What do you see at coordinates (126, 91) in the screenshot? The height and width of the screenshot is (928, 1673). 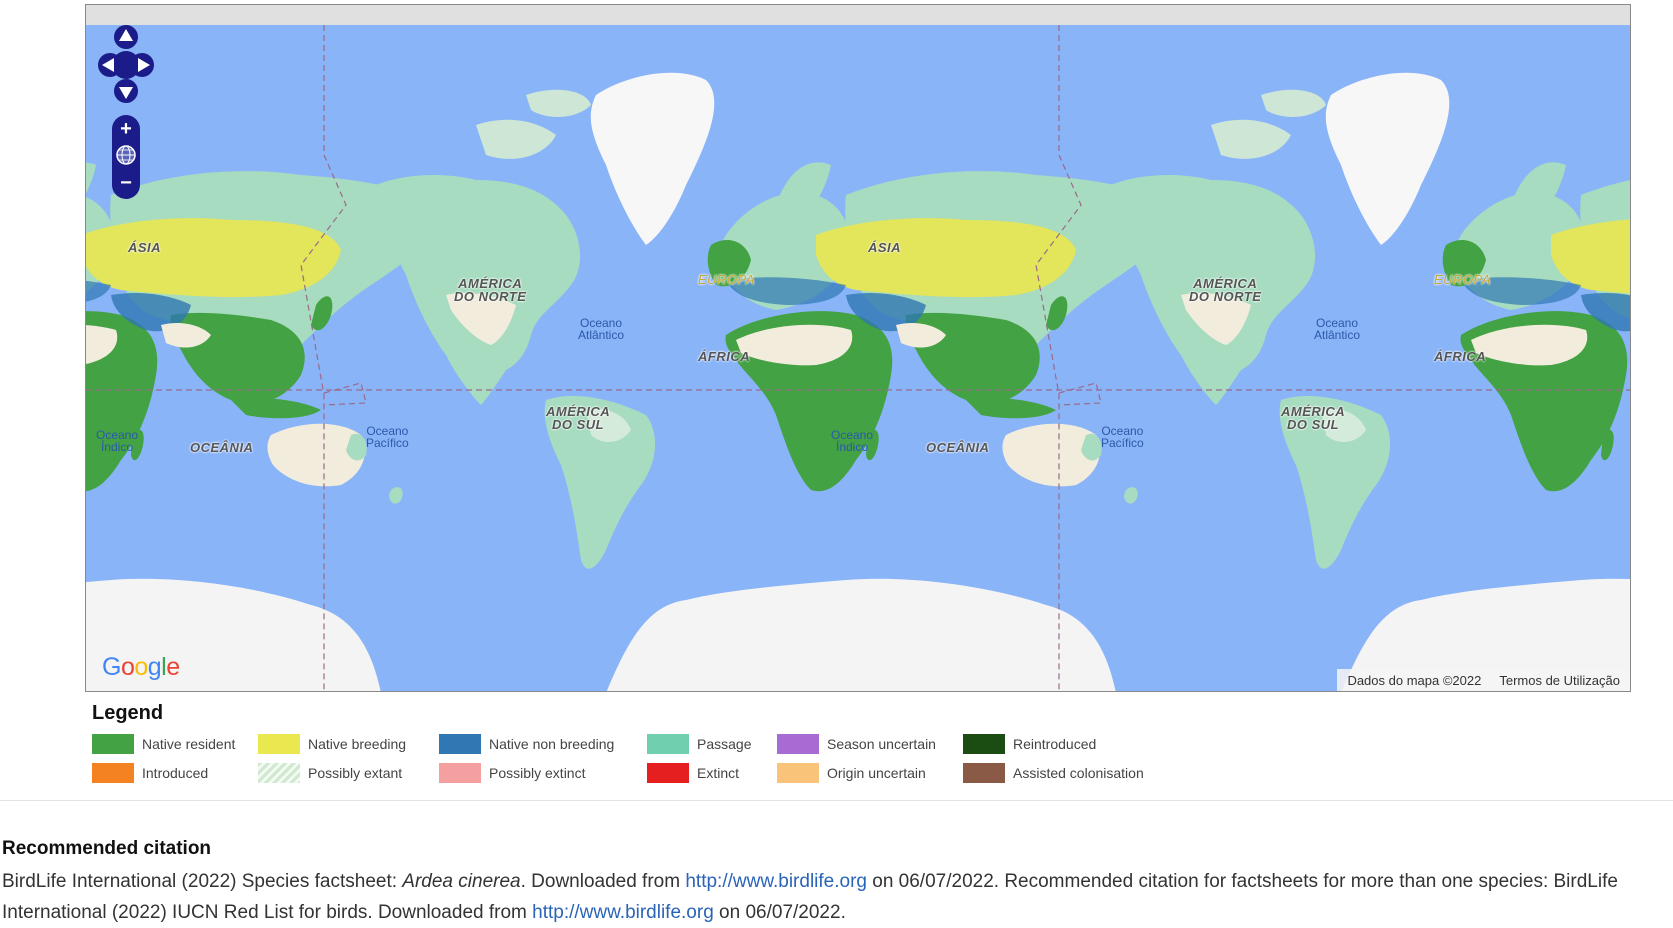 I see `pan-down-icon` at bounding box center [126, 91].